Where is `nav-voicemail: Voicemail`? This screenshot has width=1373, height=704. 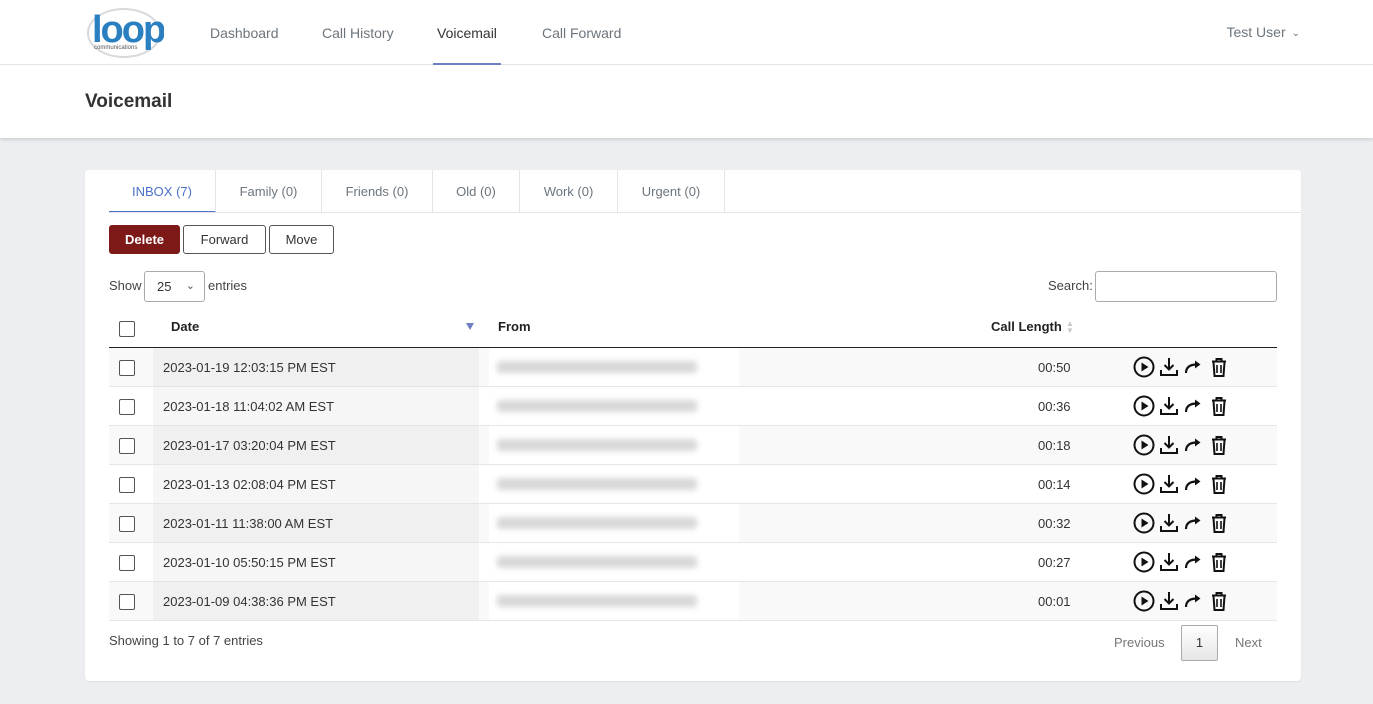 nav-voicemail: Voicemail is located at coordinates (467, 32).